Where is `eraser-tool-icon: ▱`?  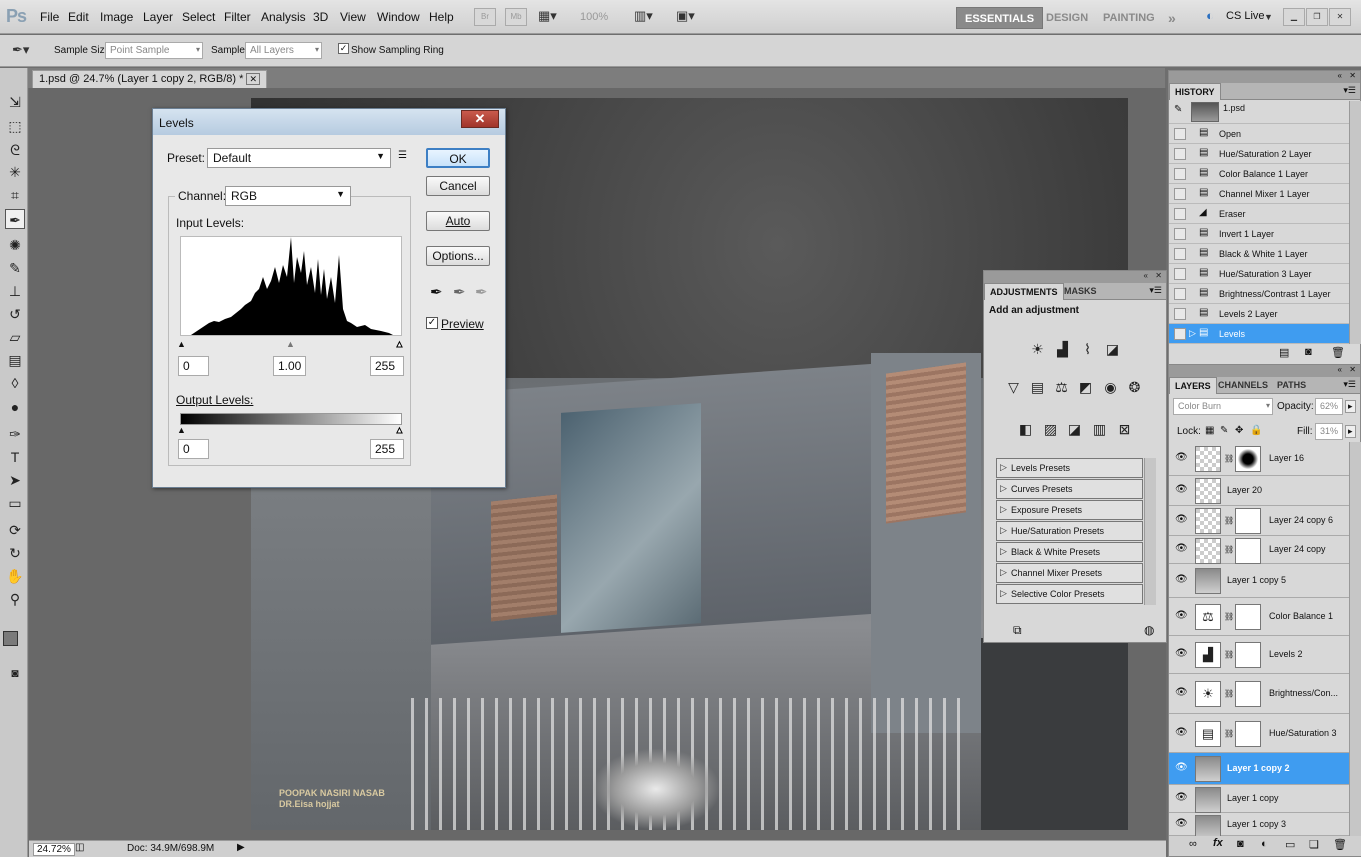
eraser-tool-icon: ▱ is located at coordinates (15, 337).